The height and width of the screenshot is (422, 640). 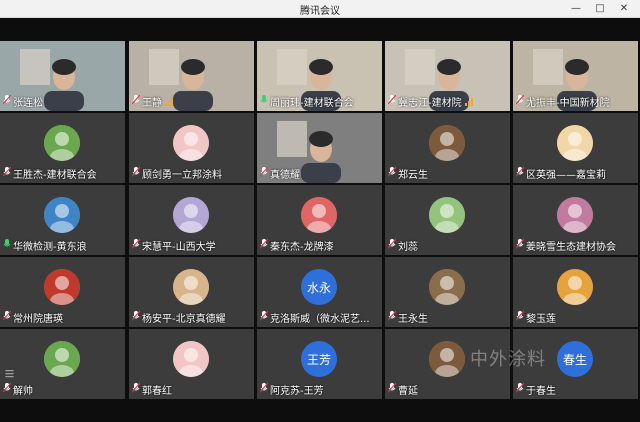 What do you see at coordinates (296, 245) in the screenshot?
I see `participant-name: 秦东杰-龙牌漆` at bounding box center [296, 245].